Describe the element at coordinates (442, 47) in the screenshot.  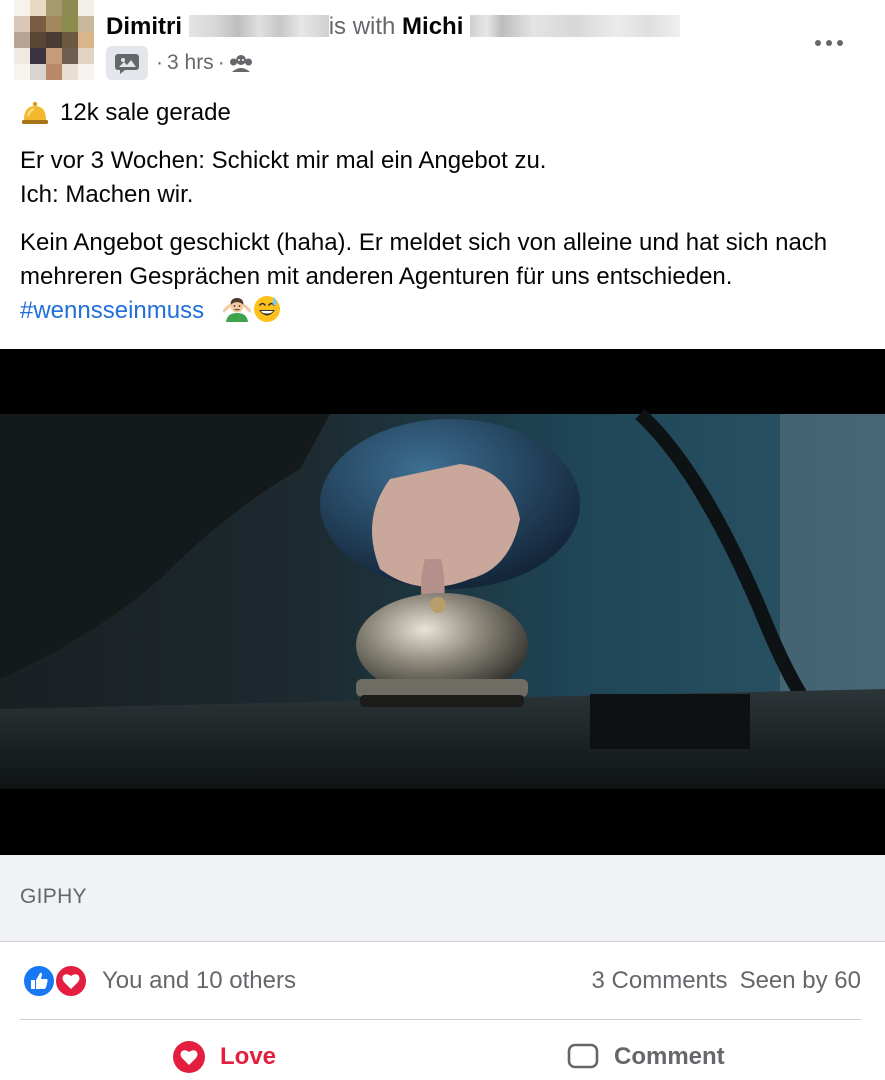
I see `post-header: Dimitri is with Michi · 3 hrs ·` at that location.